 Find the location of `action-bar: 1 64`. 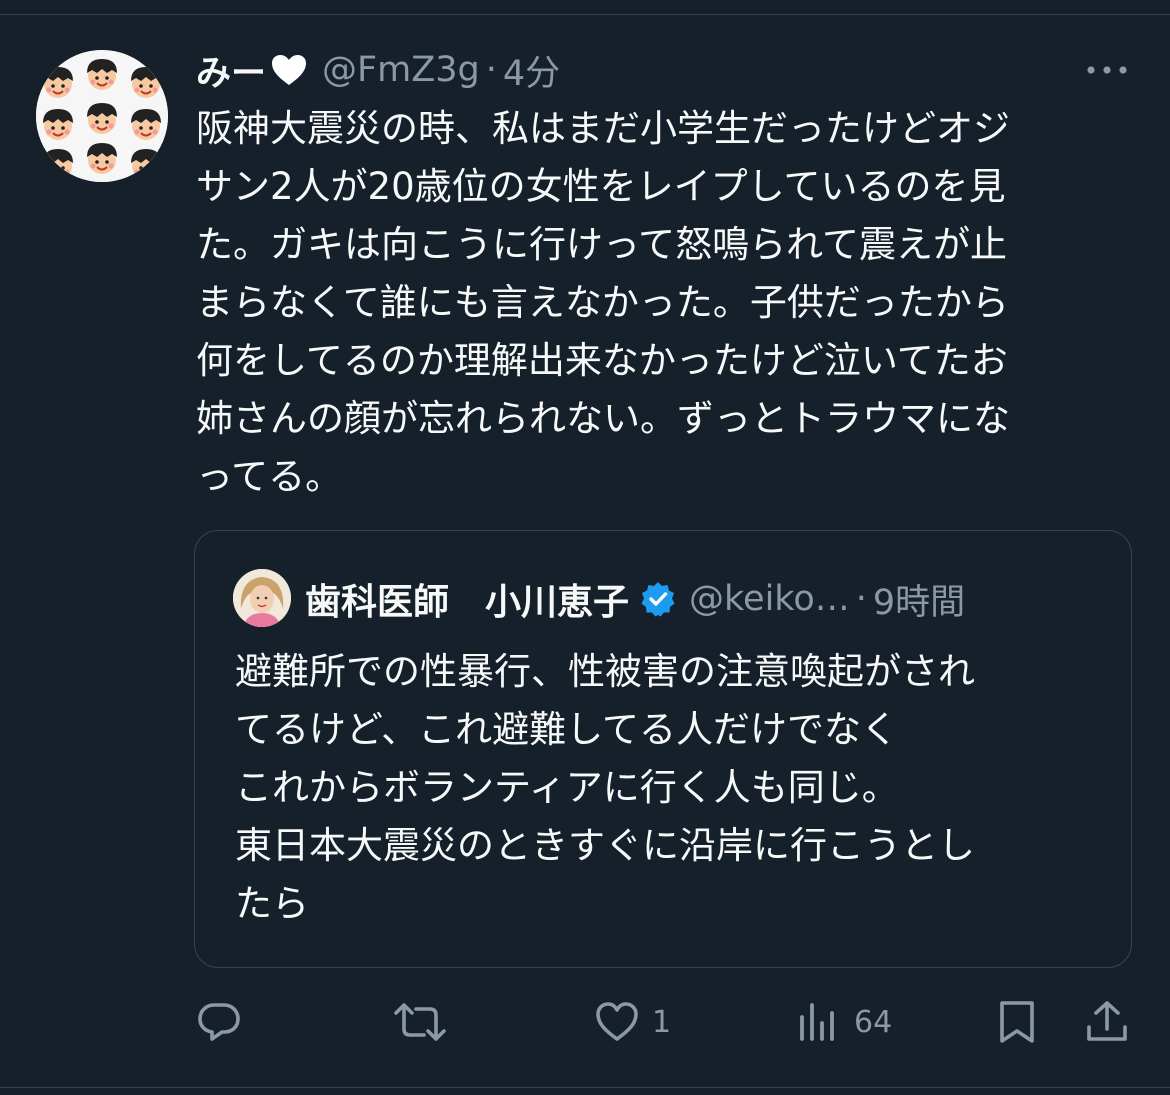

action-bar: 1 64 is located at coordinates (585, 1022).